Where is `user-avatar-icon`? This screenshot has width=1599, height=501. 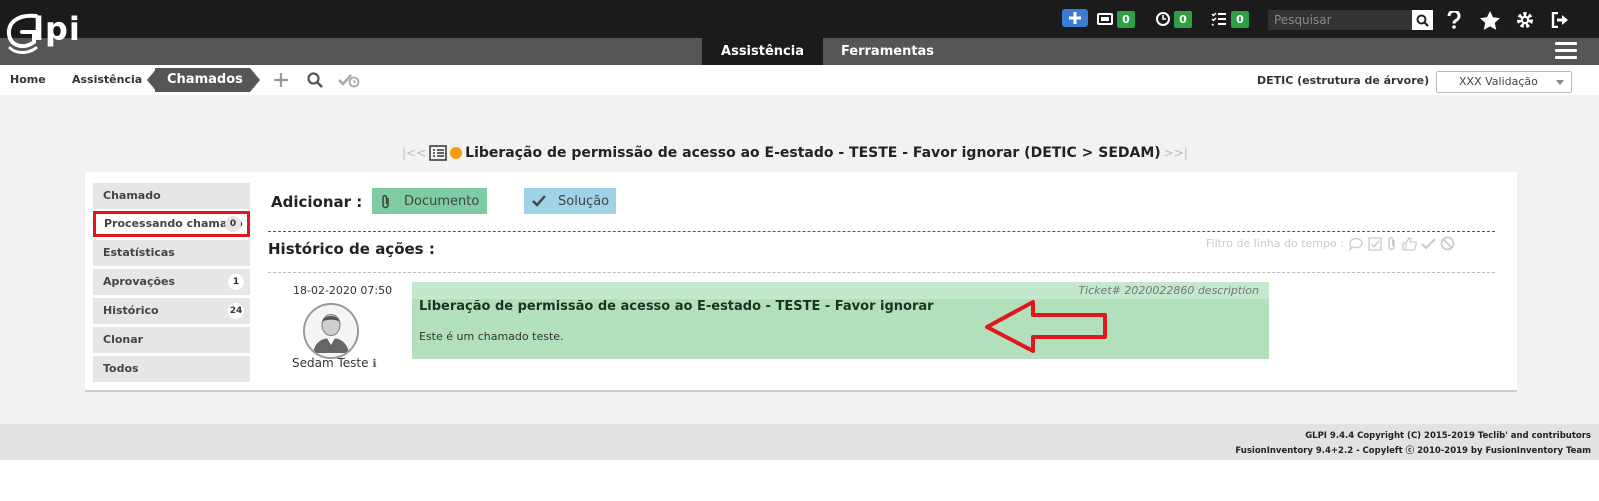
user-avatar-icon is located at coordinates (331, 331).